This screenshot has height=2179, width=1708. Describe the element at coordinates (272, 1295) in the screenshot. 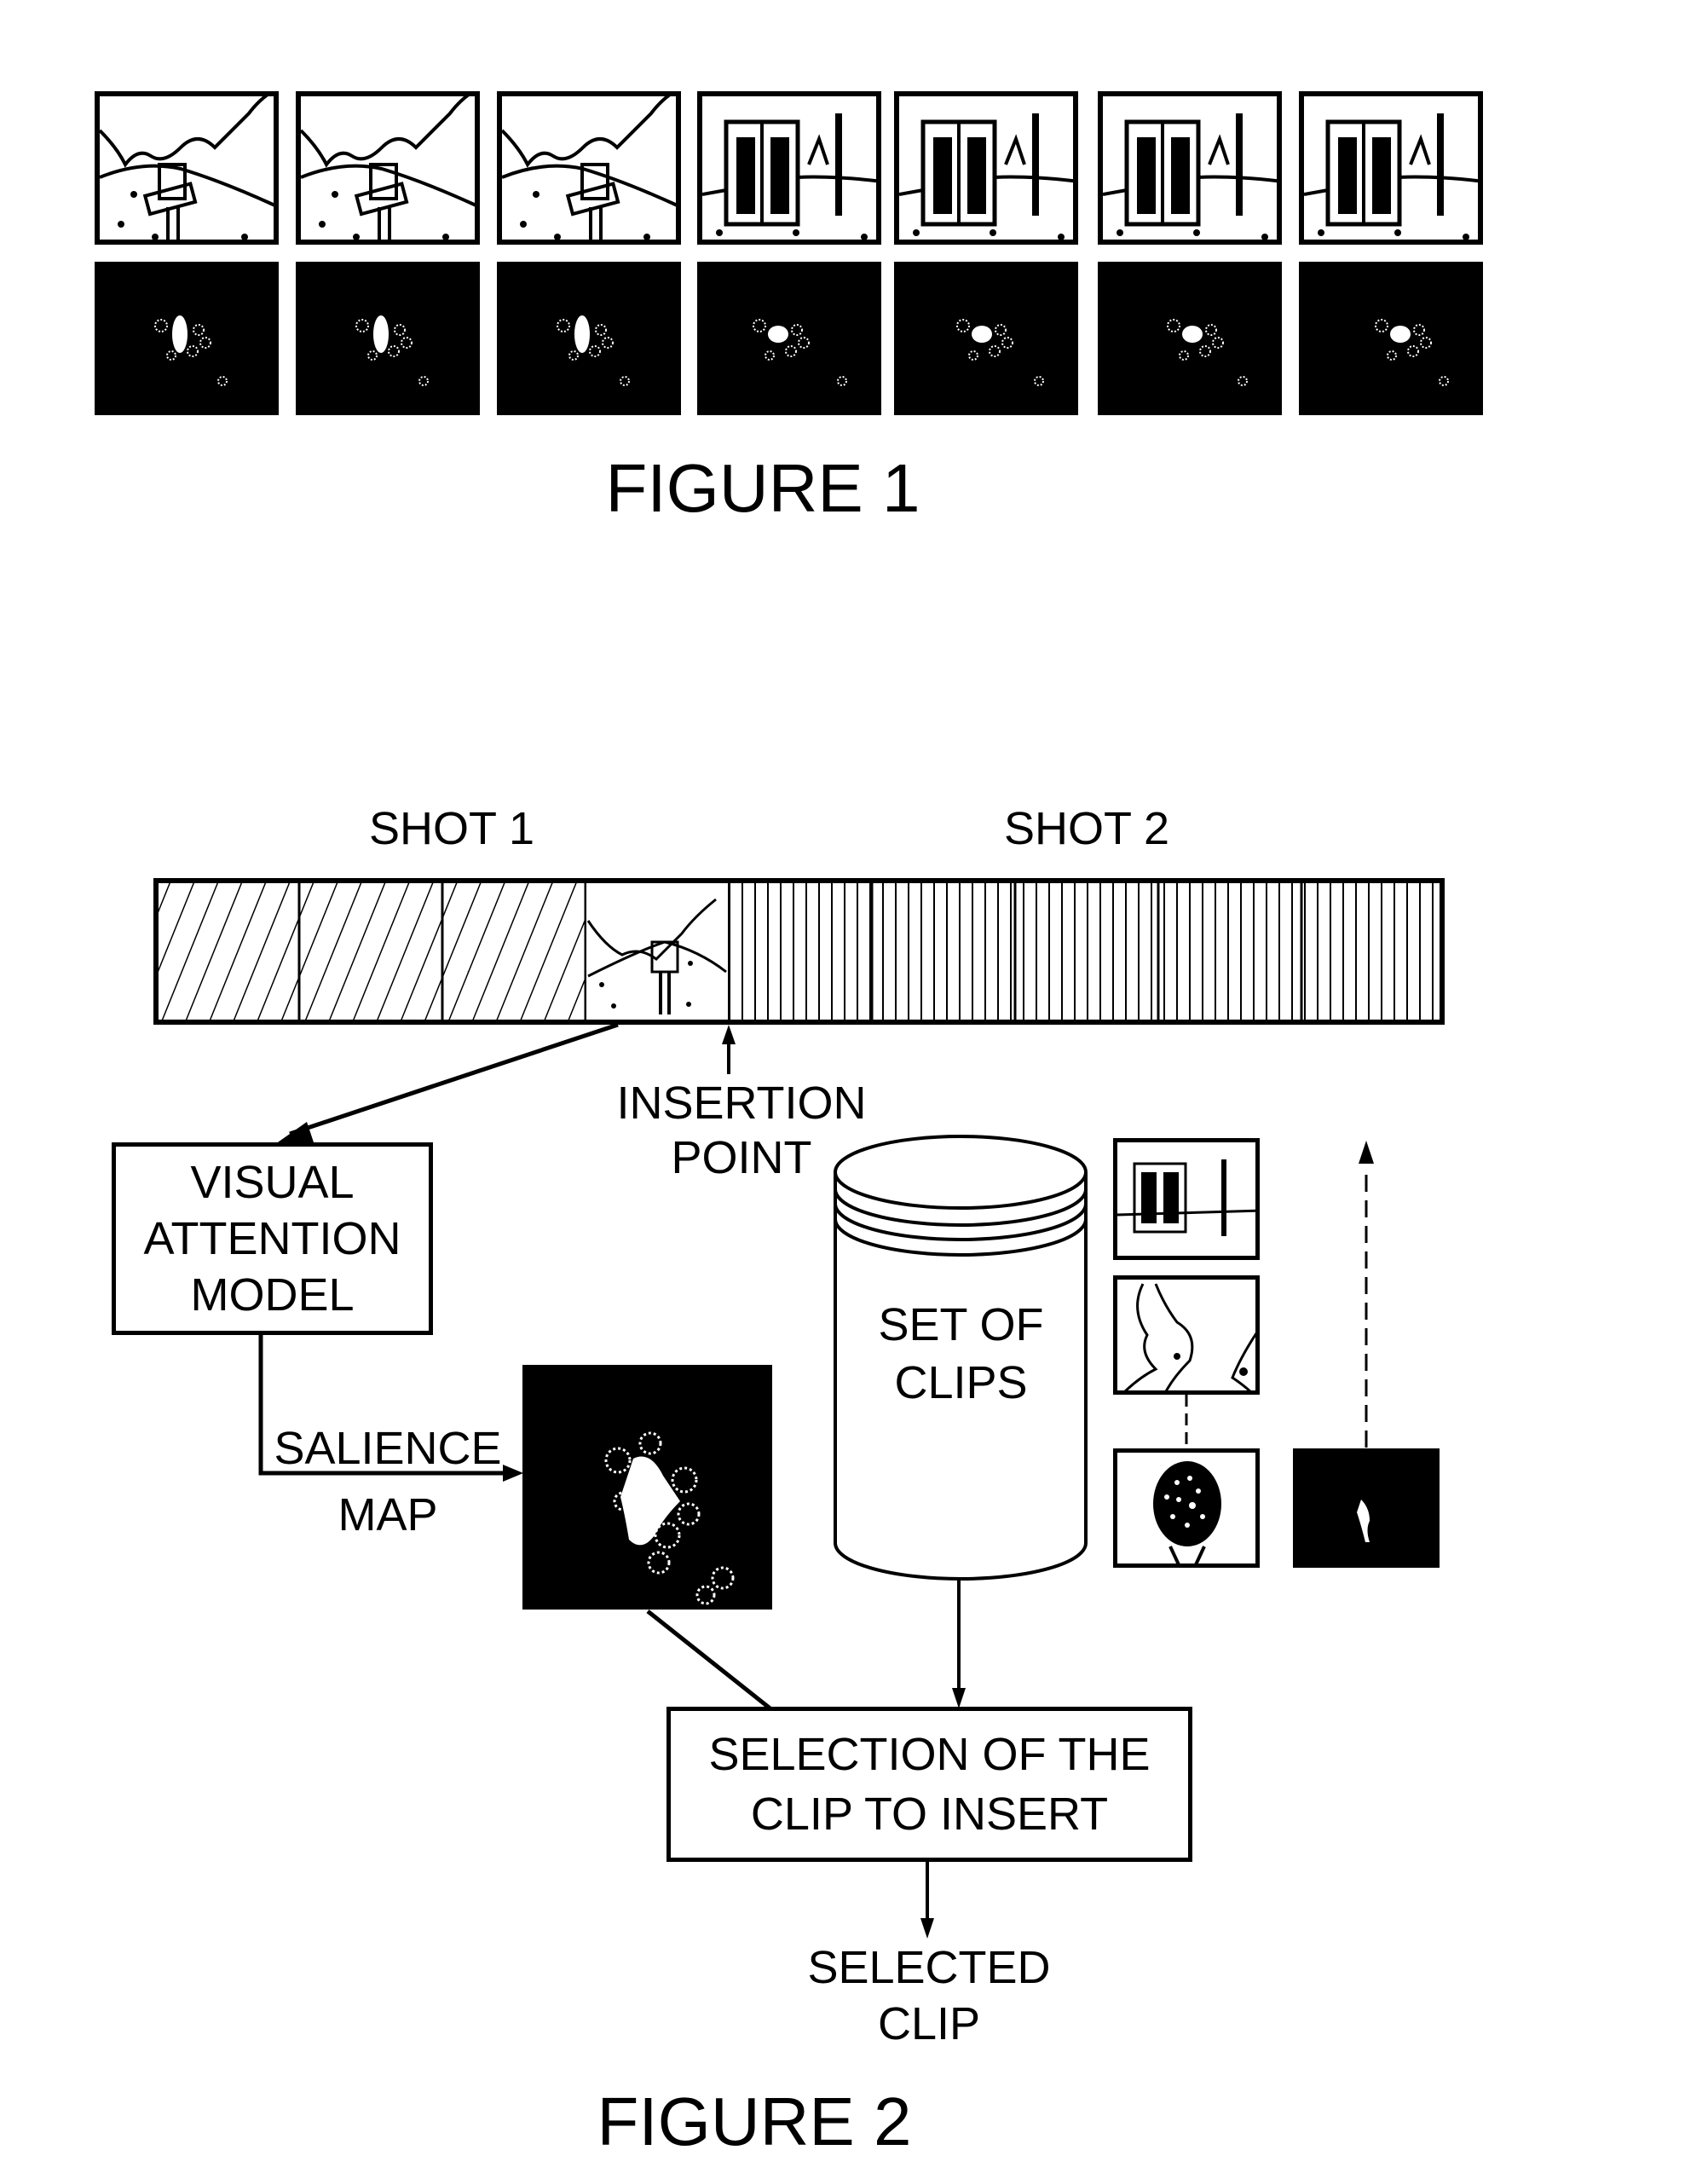

I see `visual-attention-line-3: MODEL` at that location.